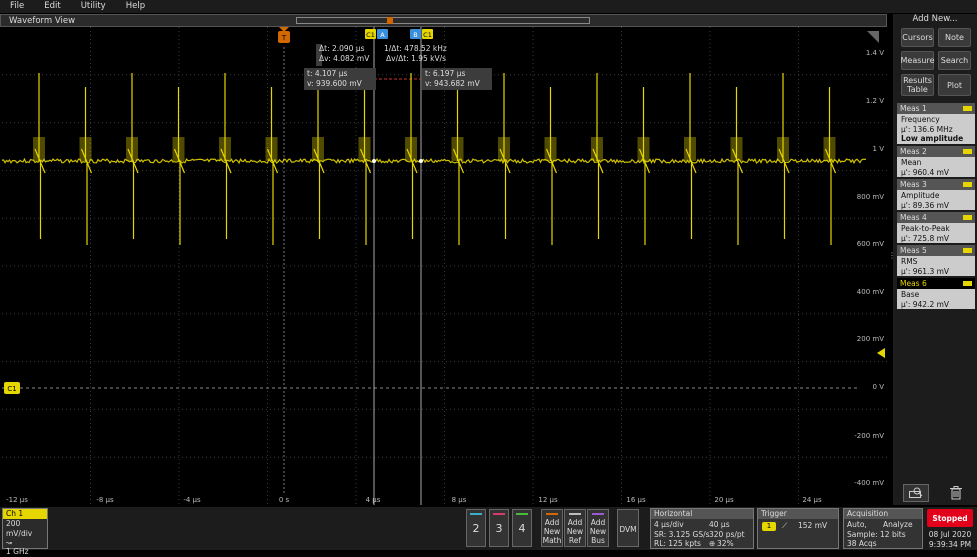 This screenshot has width=977, height=557. Describe the element at coordinates (870, 339) in the screenshot. I see `y-tick-label: 200 mV` at that location.